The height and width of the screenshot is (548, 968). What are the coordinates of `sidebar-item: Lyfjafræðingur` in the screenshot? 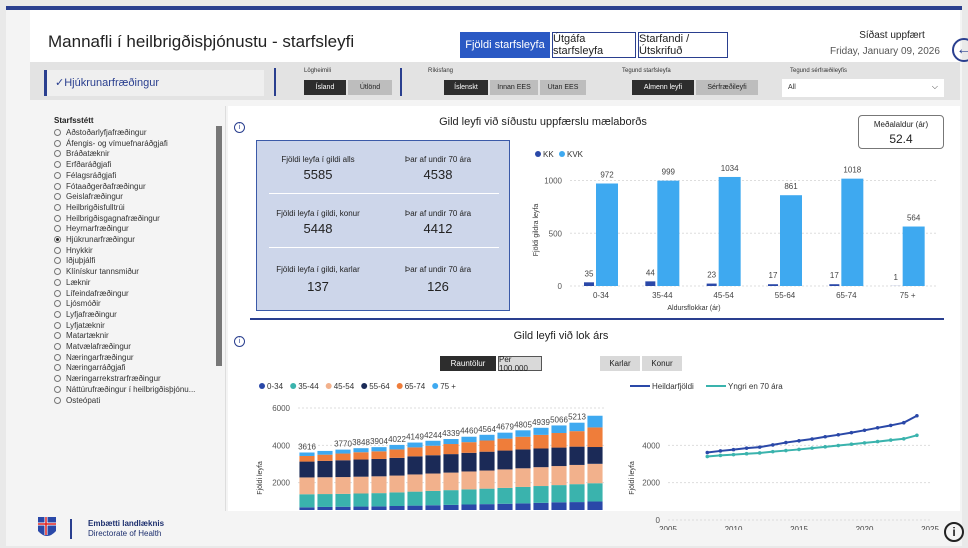 It's located at (85, 314).